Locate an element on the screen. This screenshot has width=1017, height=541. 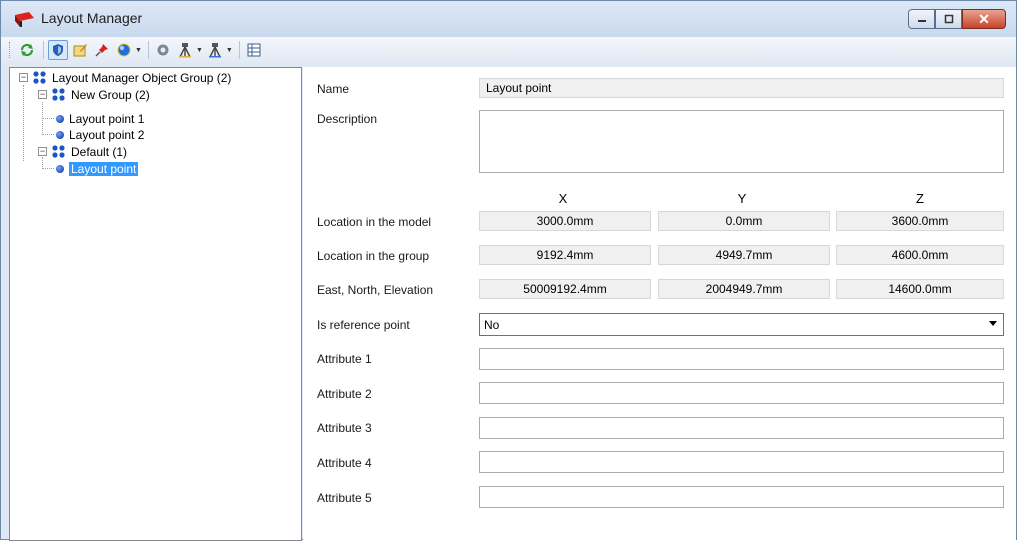
close-button: ✕ is located at coordinates (984, 19).